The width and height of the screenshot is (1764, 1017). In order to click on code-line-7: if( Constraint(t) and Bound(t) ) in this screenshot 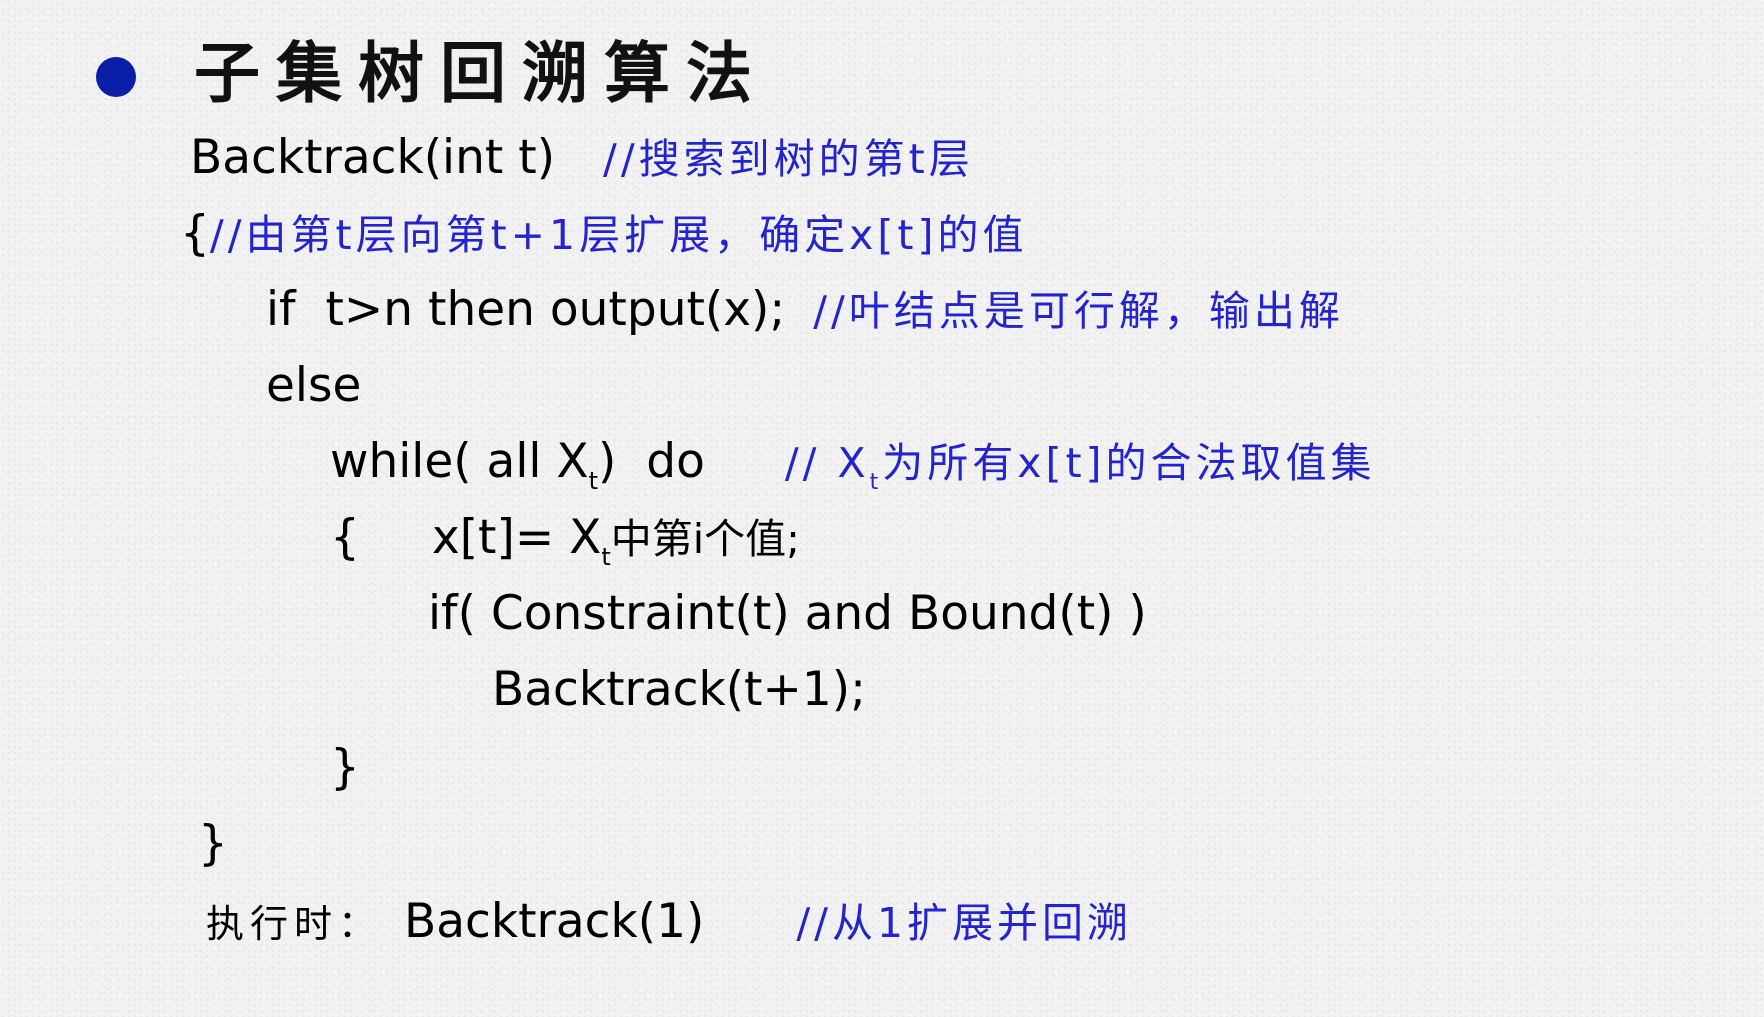, I will do `click(787, 614)`.